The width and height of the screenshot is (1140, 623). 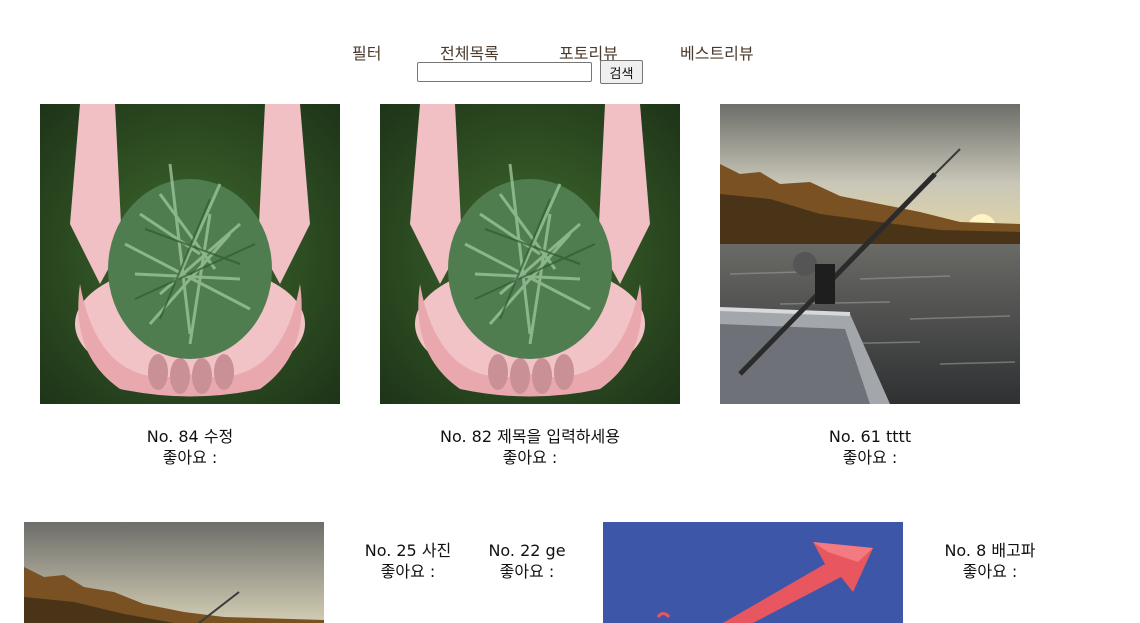 I want to click on post-caption: No. 61 tttt 좋아요 :, so click(x=870, y=447).